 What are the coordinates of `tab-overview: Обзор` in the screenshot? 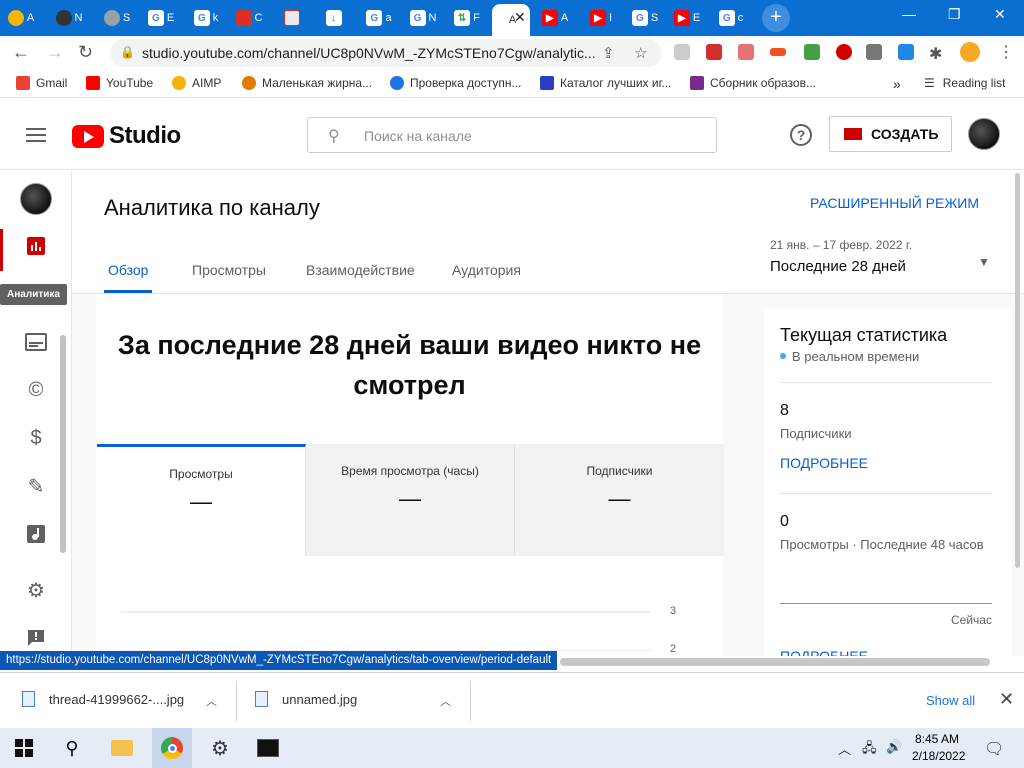 It's located at (128, 270).